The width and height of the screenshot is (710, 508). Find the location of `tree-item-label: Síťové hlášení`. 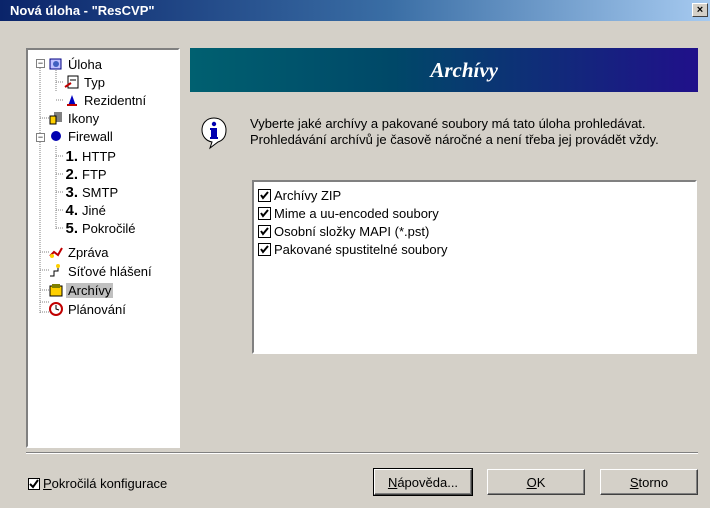

tree-item-label: Síťové hlášení is located at coordinates (110, 271).